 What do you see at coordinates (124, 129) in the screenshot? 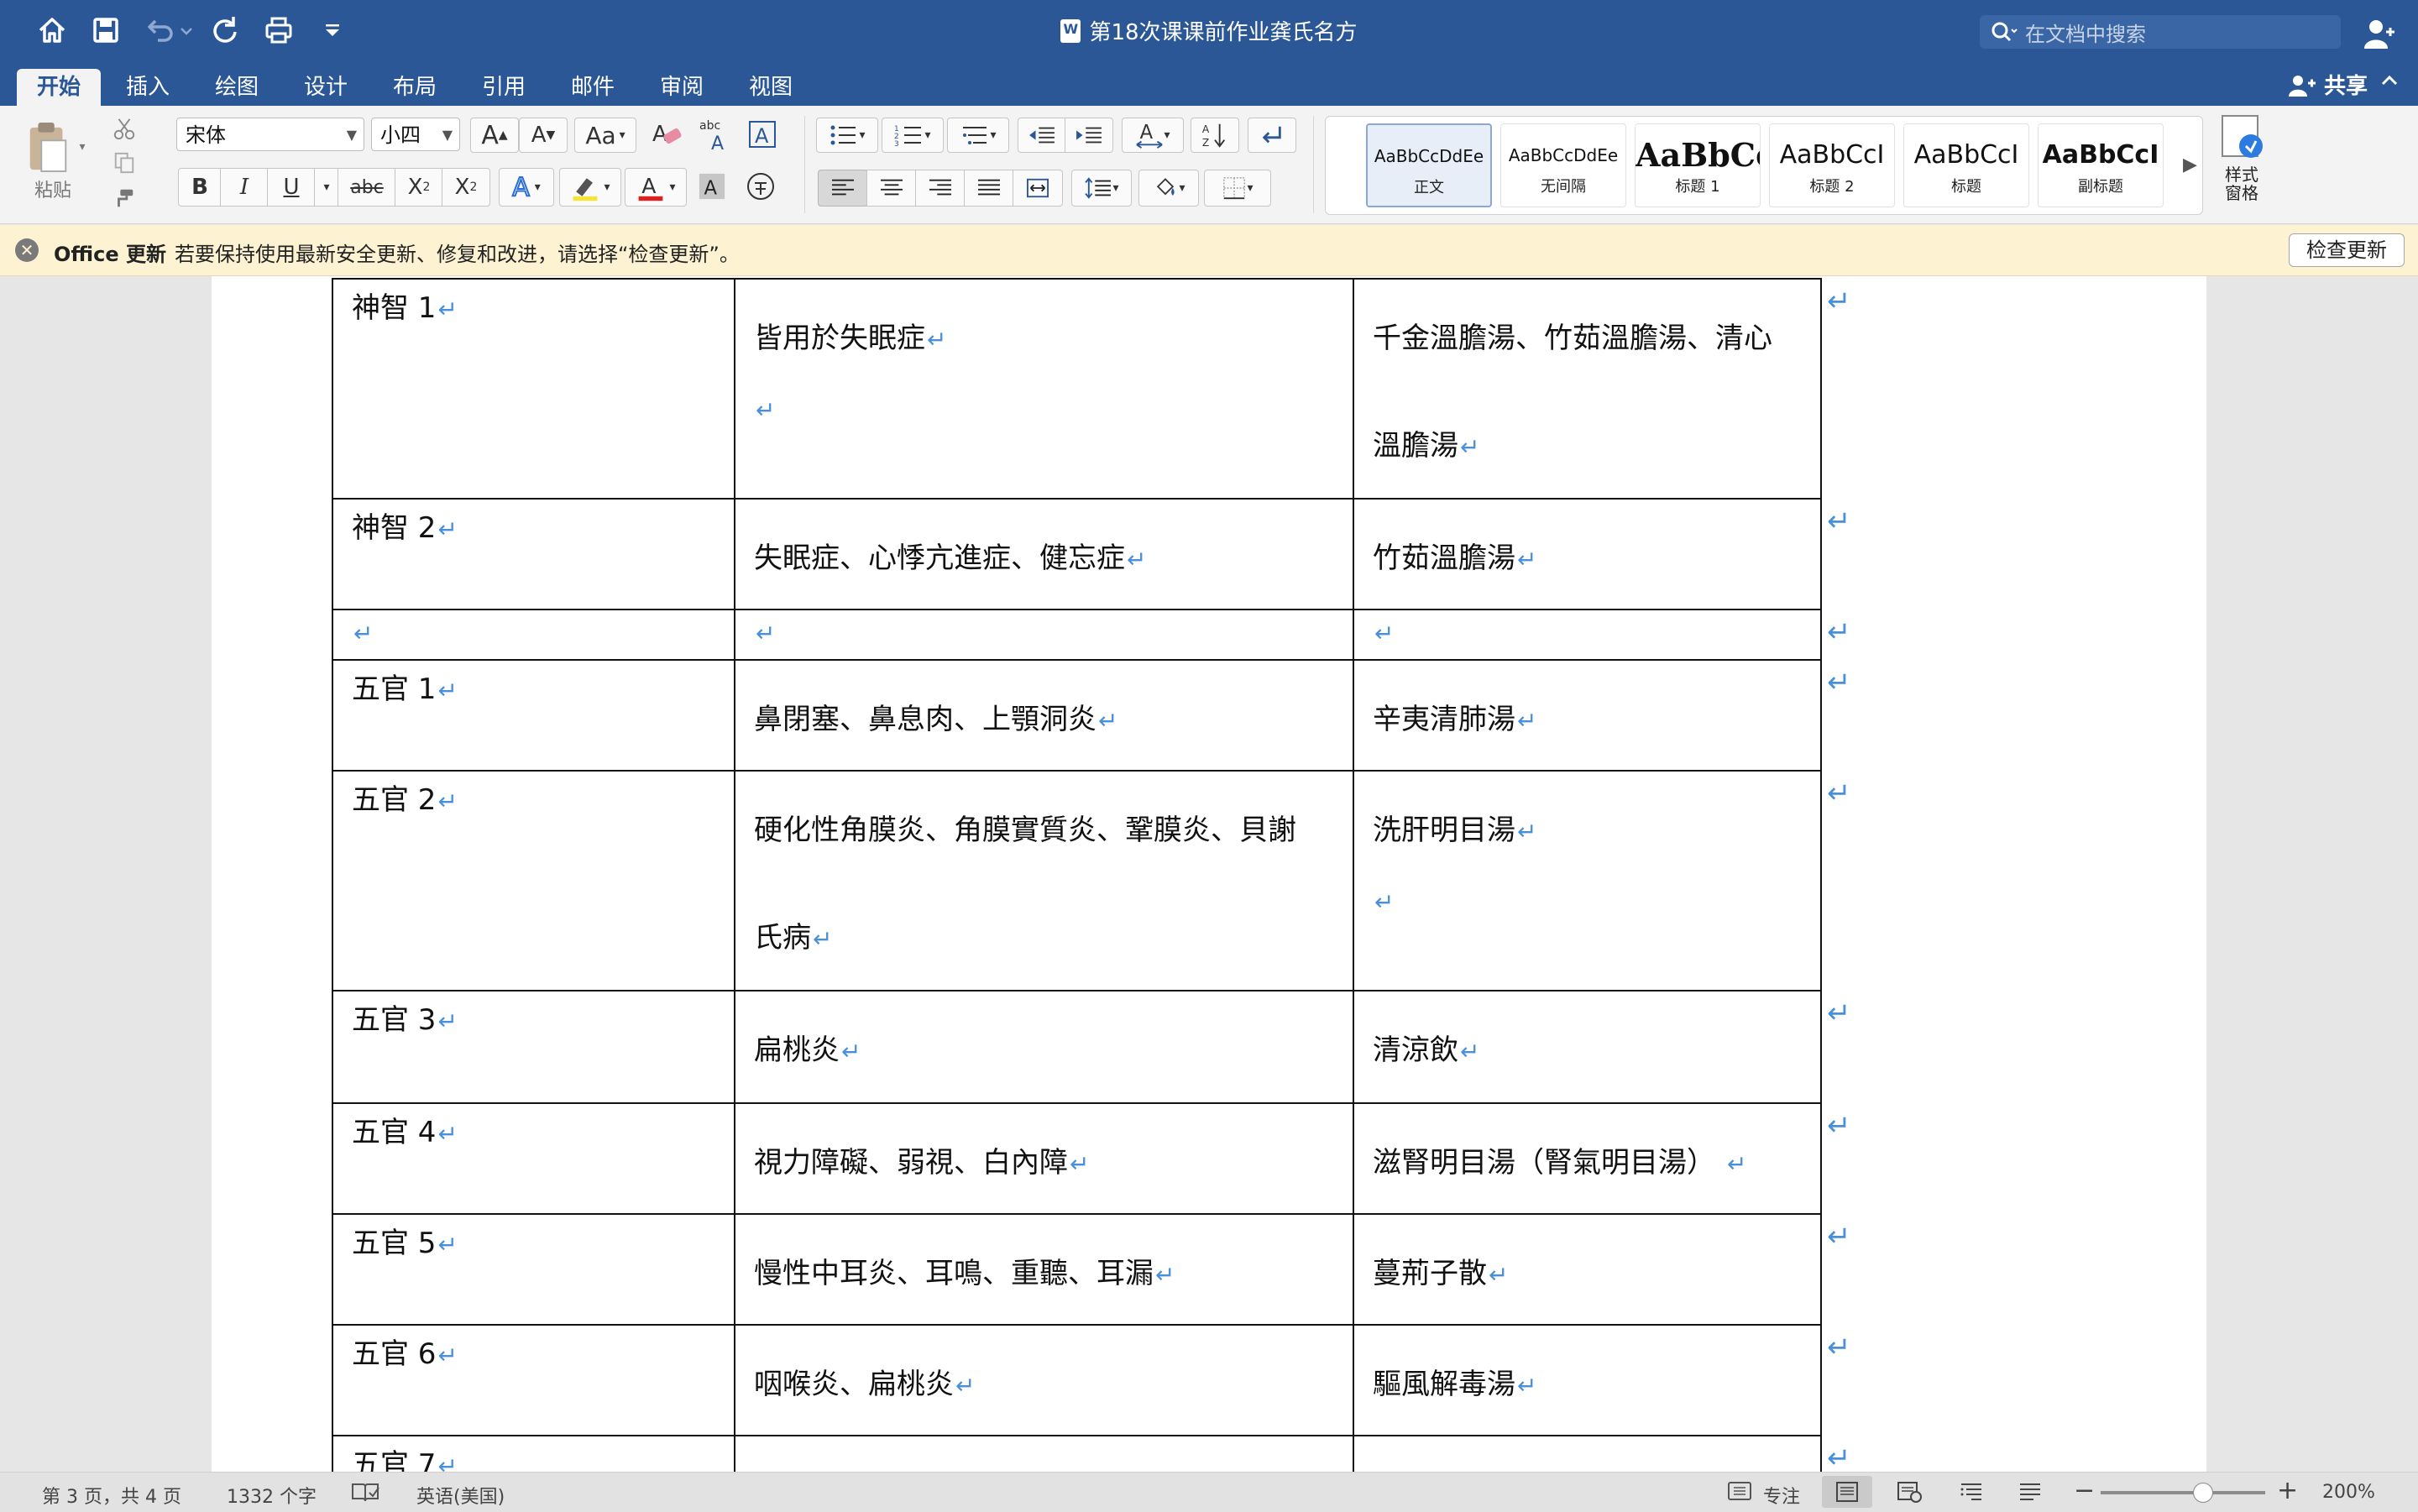
I see `cut-icon` at bounding box center [124, 129].